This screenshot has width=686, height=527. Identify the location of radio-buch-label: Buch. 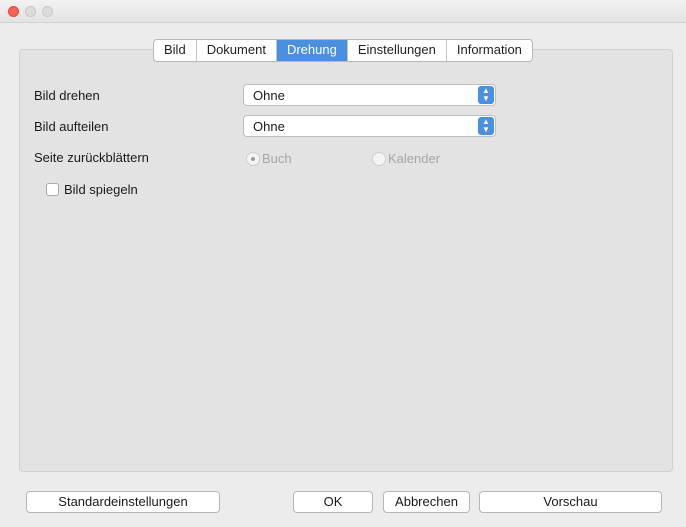
(277, 158).